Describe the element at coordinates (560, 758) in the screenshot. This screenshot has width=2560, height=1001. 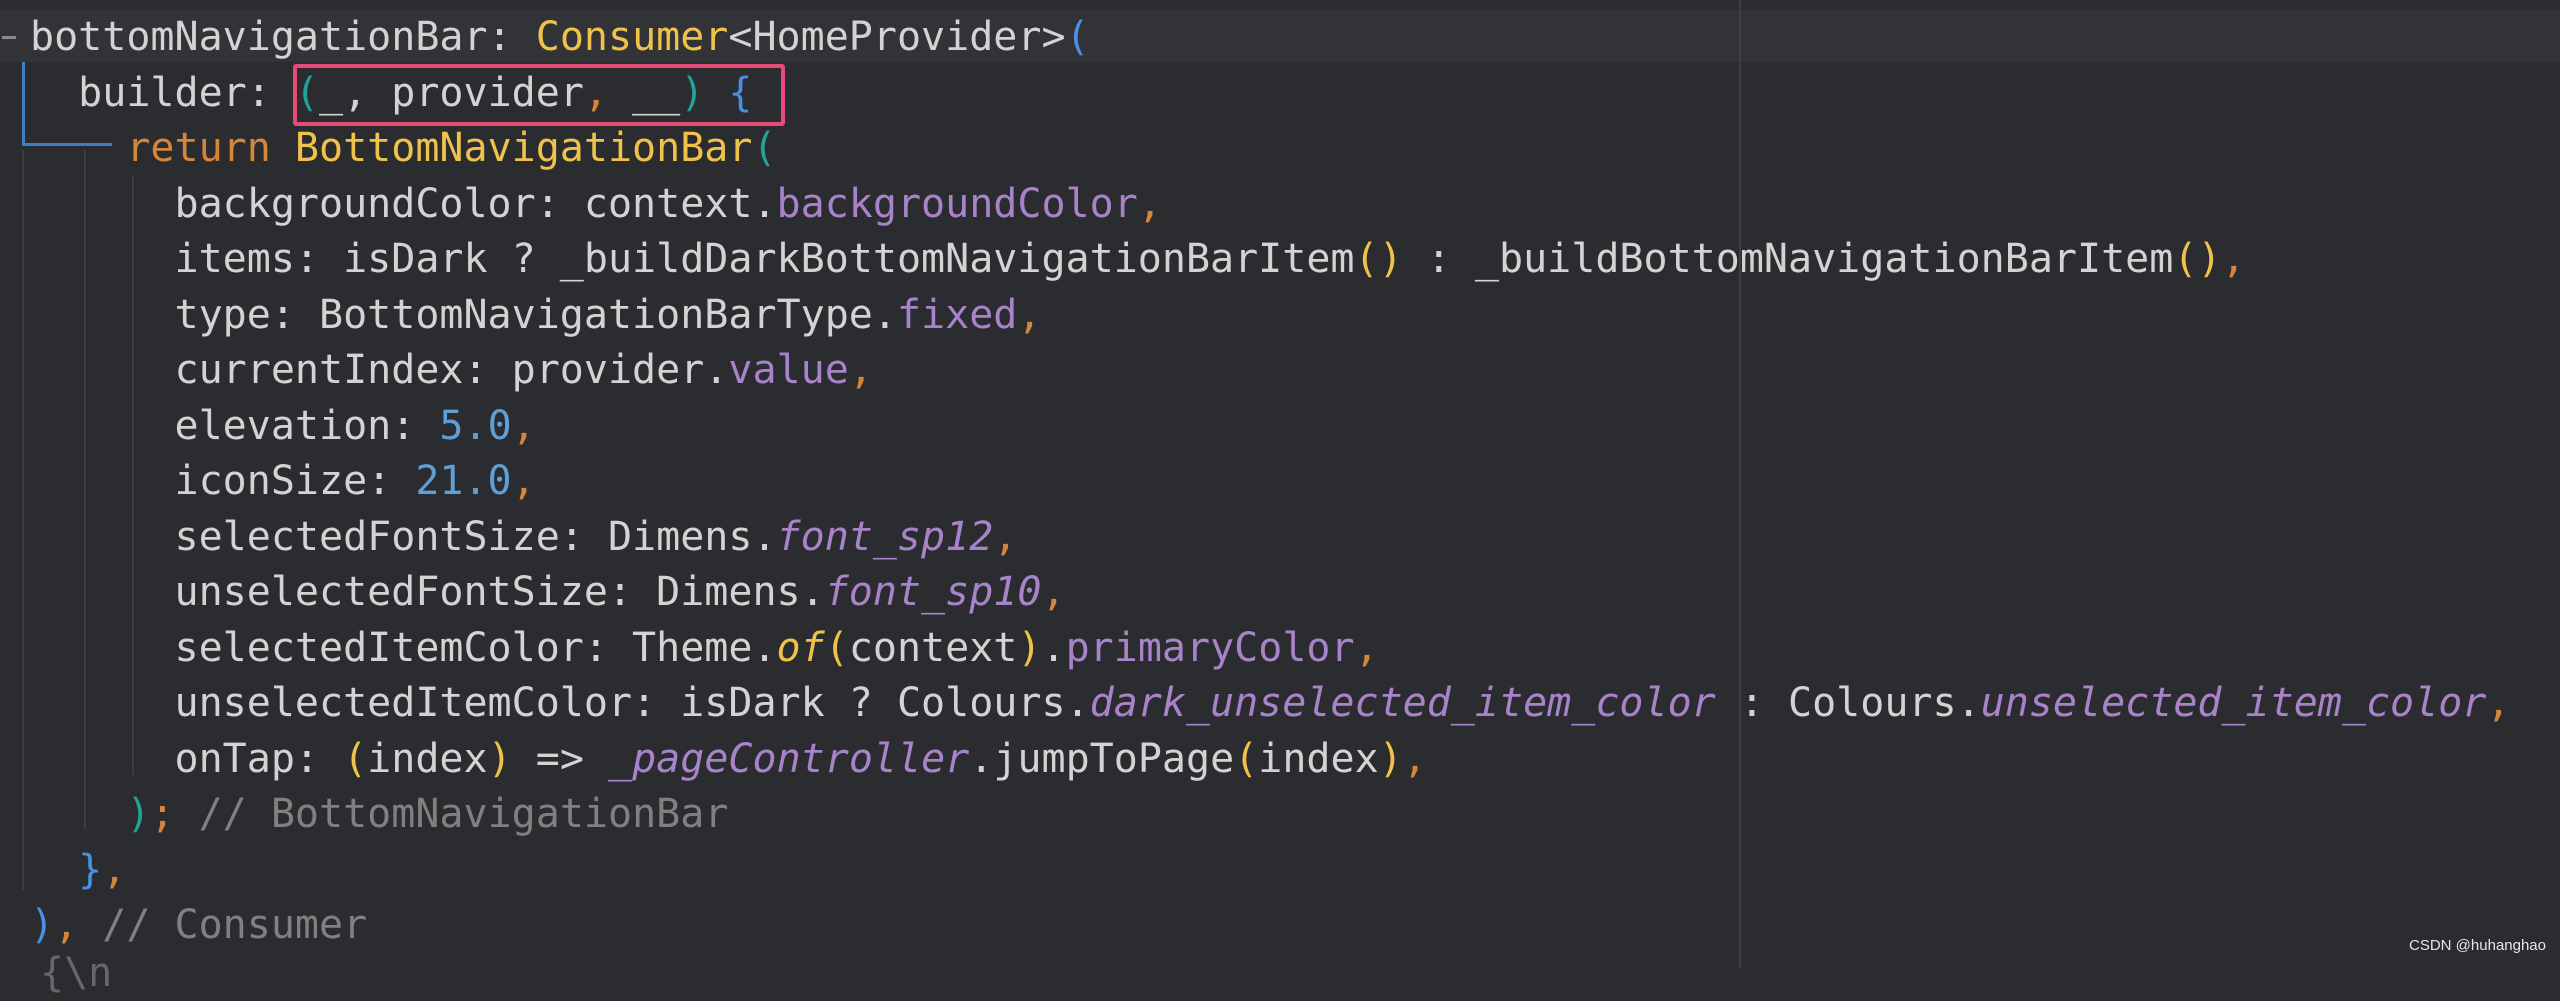
I see `code-token: =>` at that location.